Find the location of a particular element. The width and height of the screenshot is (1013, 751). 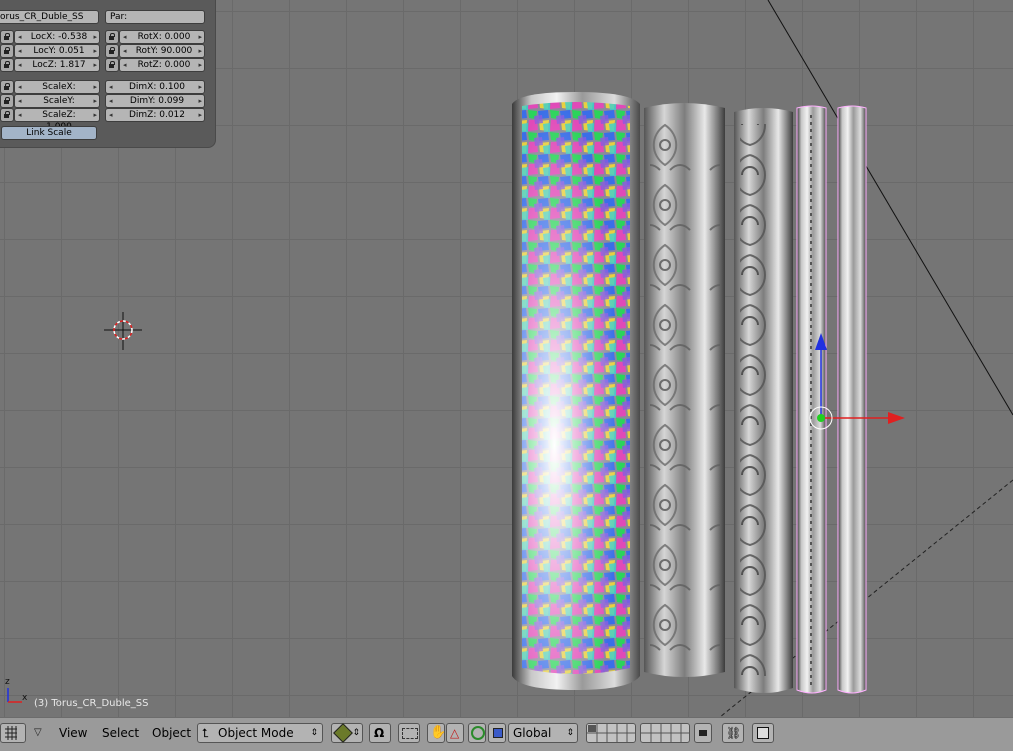

image-icon is located at coordinates (763, 733).